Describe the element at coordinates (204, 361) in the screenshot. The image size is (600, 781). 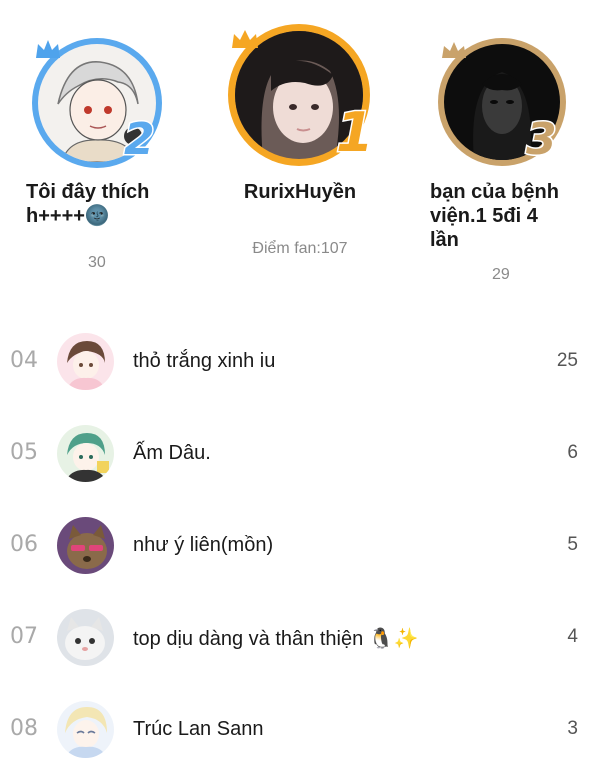
I see `user-name: thỏ trắng xinh iu` at that location.